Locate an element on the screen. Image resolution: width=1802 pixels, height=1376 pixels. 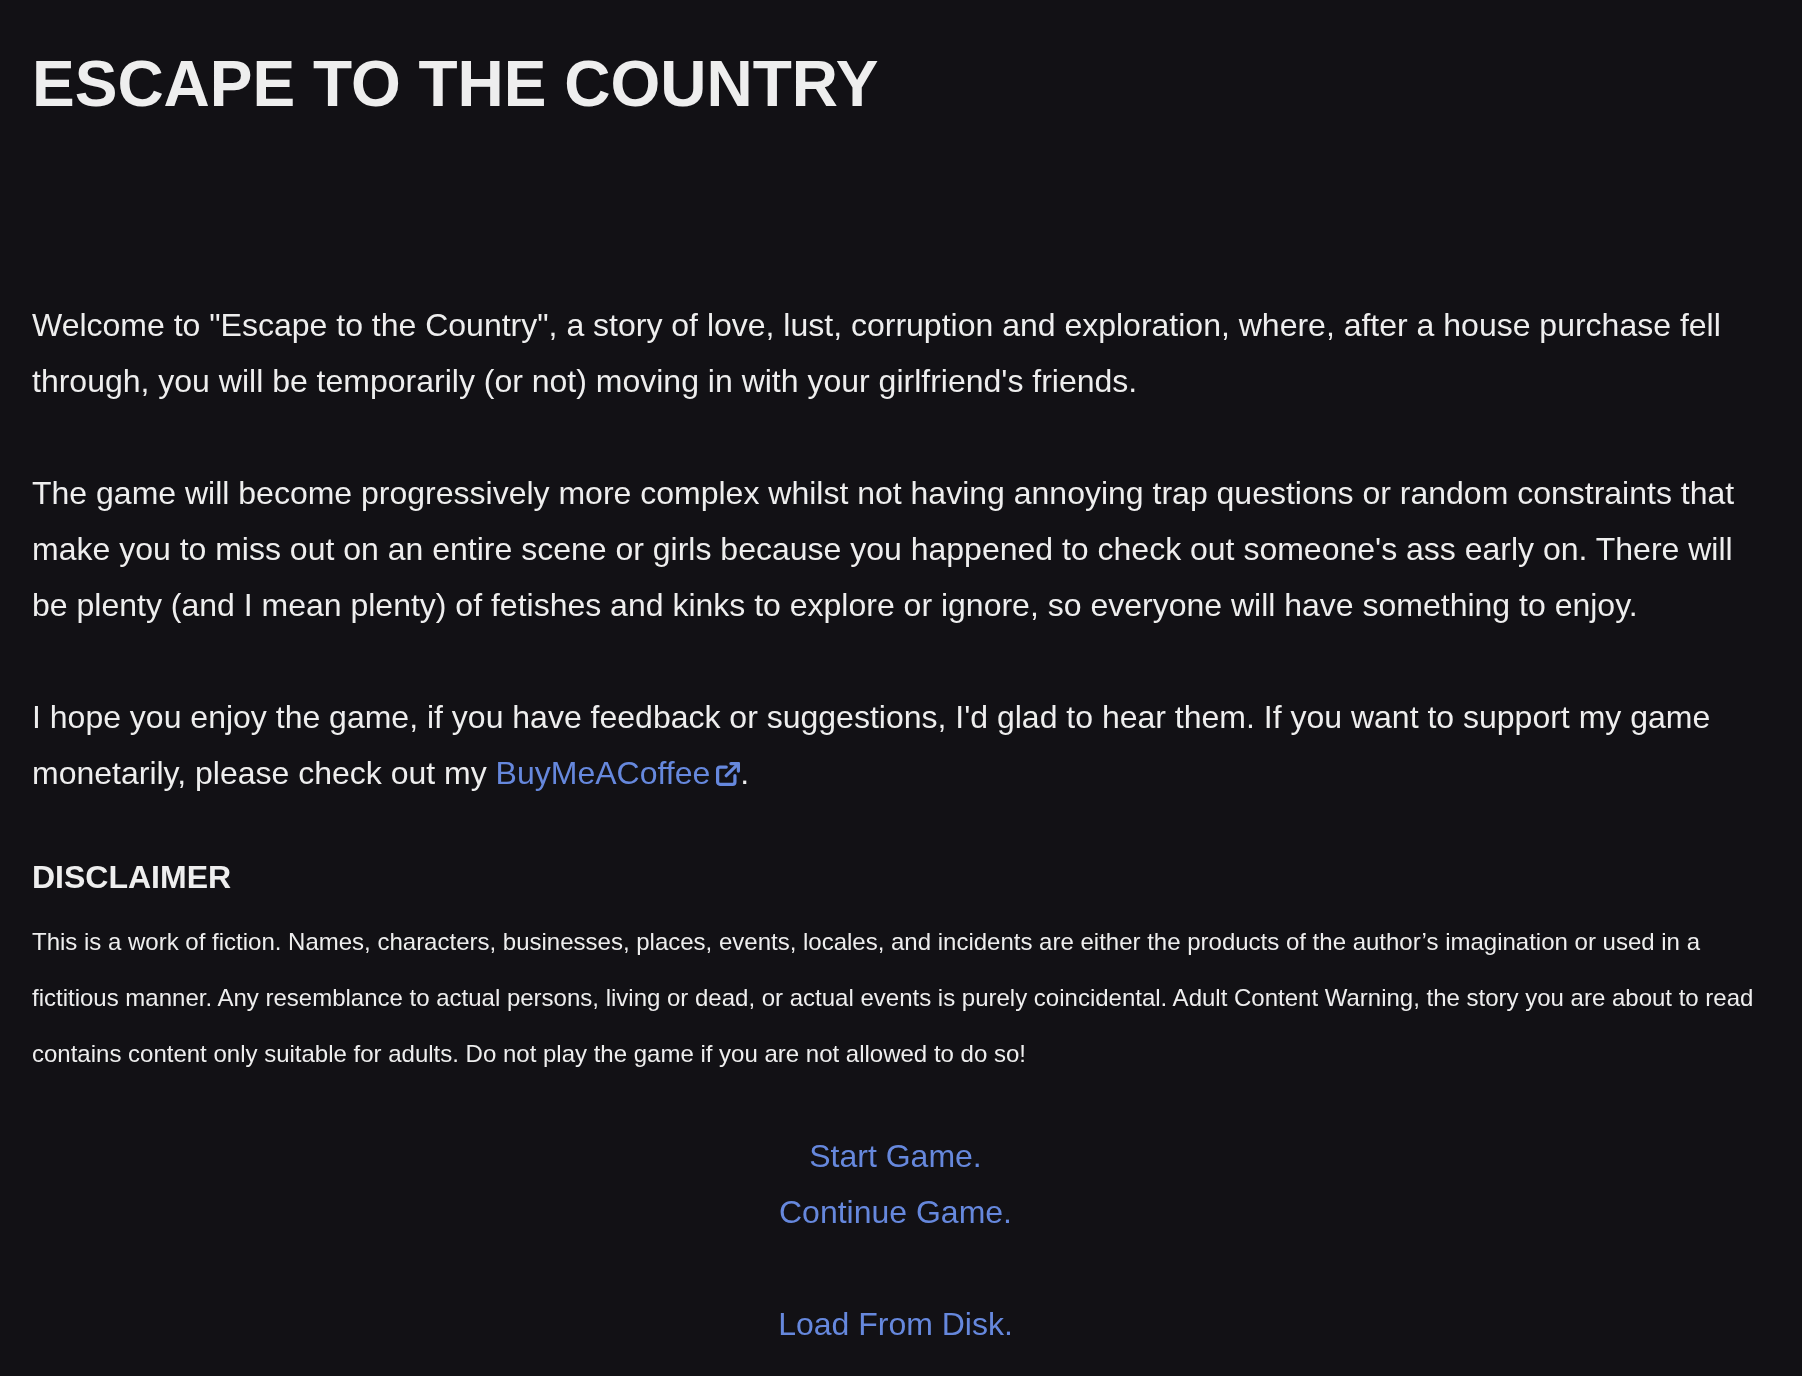
intro-paragraph: I hope you enjoy the game, if you have feedback or suggestions, I'd glad to hear them. If you want to support my game monetarily, please check out my BuyMeACoffee . is located at coordinates (872, 745).